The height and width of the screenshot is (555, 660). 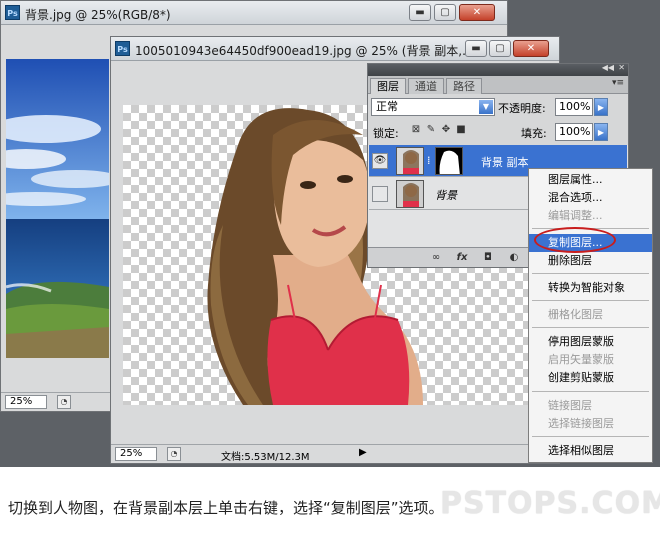 What do you see at coordinates (581, 359) in the screenshot?
I see `menu-item-enable-vector-mask: 启用矢量蒙版` at bounding box center [581, 359].